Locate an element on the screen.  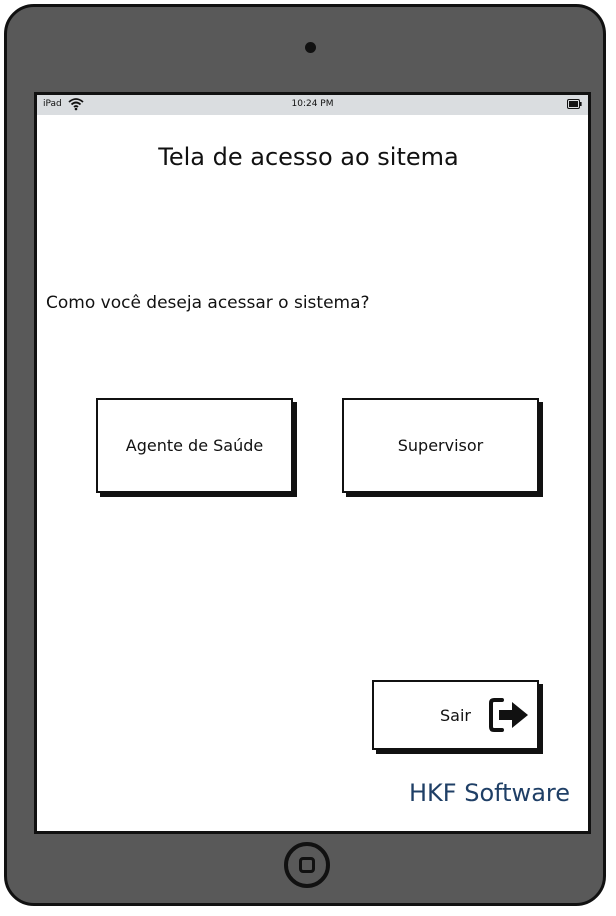
home-button is located at coordinates (307, 865).